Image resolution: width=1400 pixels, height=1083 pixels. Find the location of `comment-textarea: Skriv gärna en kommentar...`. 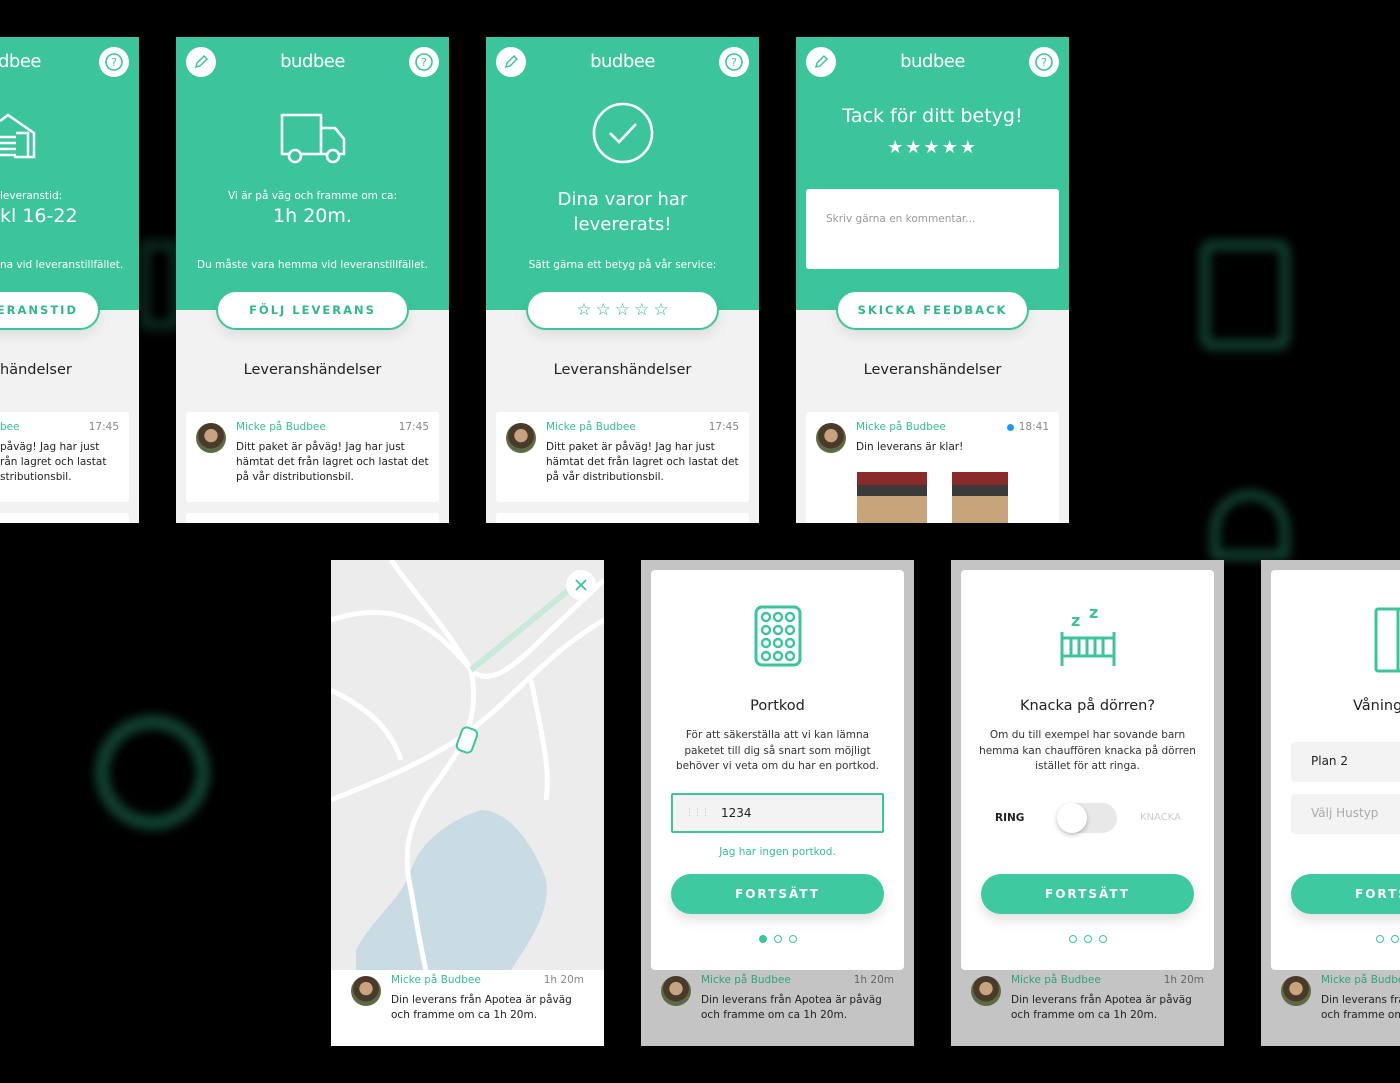

comment-textarea: Skriv gärna en kommentar... is located at coordinates (932, 229).